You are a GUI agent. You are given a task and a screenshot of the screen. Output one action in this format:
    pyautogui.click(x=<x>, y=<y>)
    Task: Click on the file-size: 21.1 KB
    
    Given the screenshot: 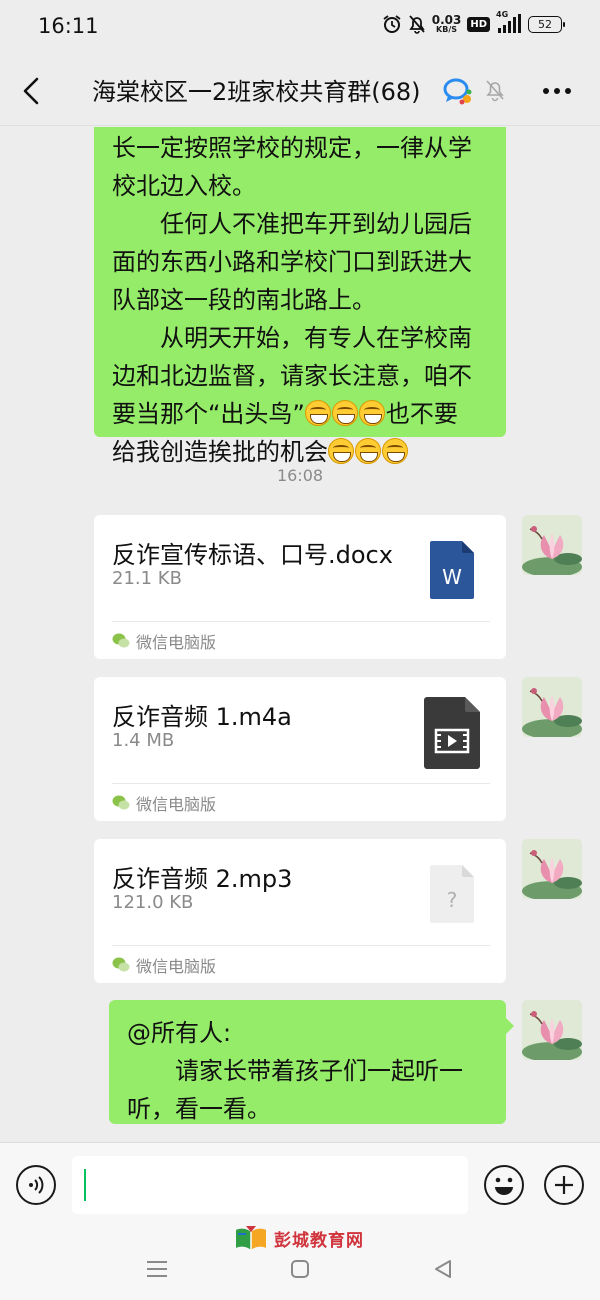 What is the action you would take?
    pyautogui.click(x=147, y=578)
    